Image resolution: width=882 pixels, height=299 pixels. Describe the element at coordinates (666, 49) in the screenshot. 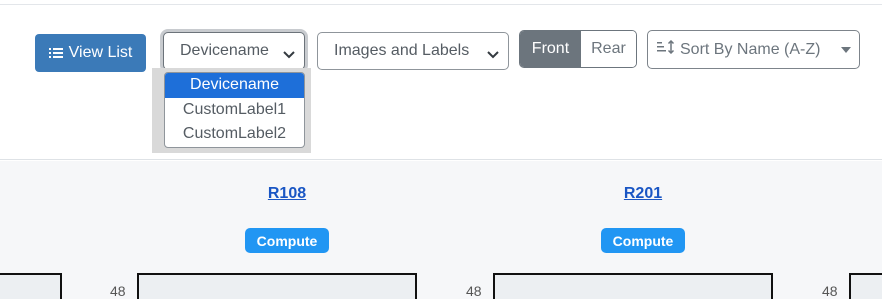

I see `sort-icon` at that location.